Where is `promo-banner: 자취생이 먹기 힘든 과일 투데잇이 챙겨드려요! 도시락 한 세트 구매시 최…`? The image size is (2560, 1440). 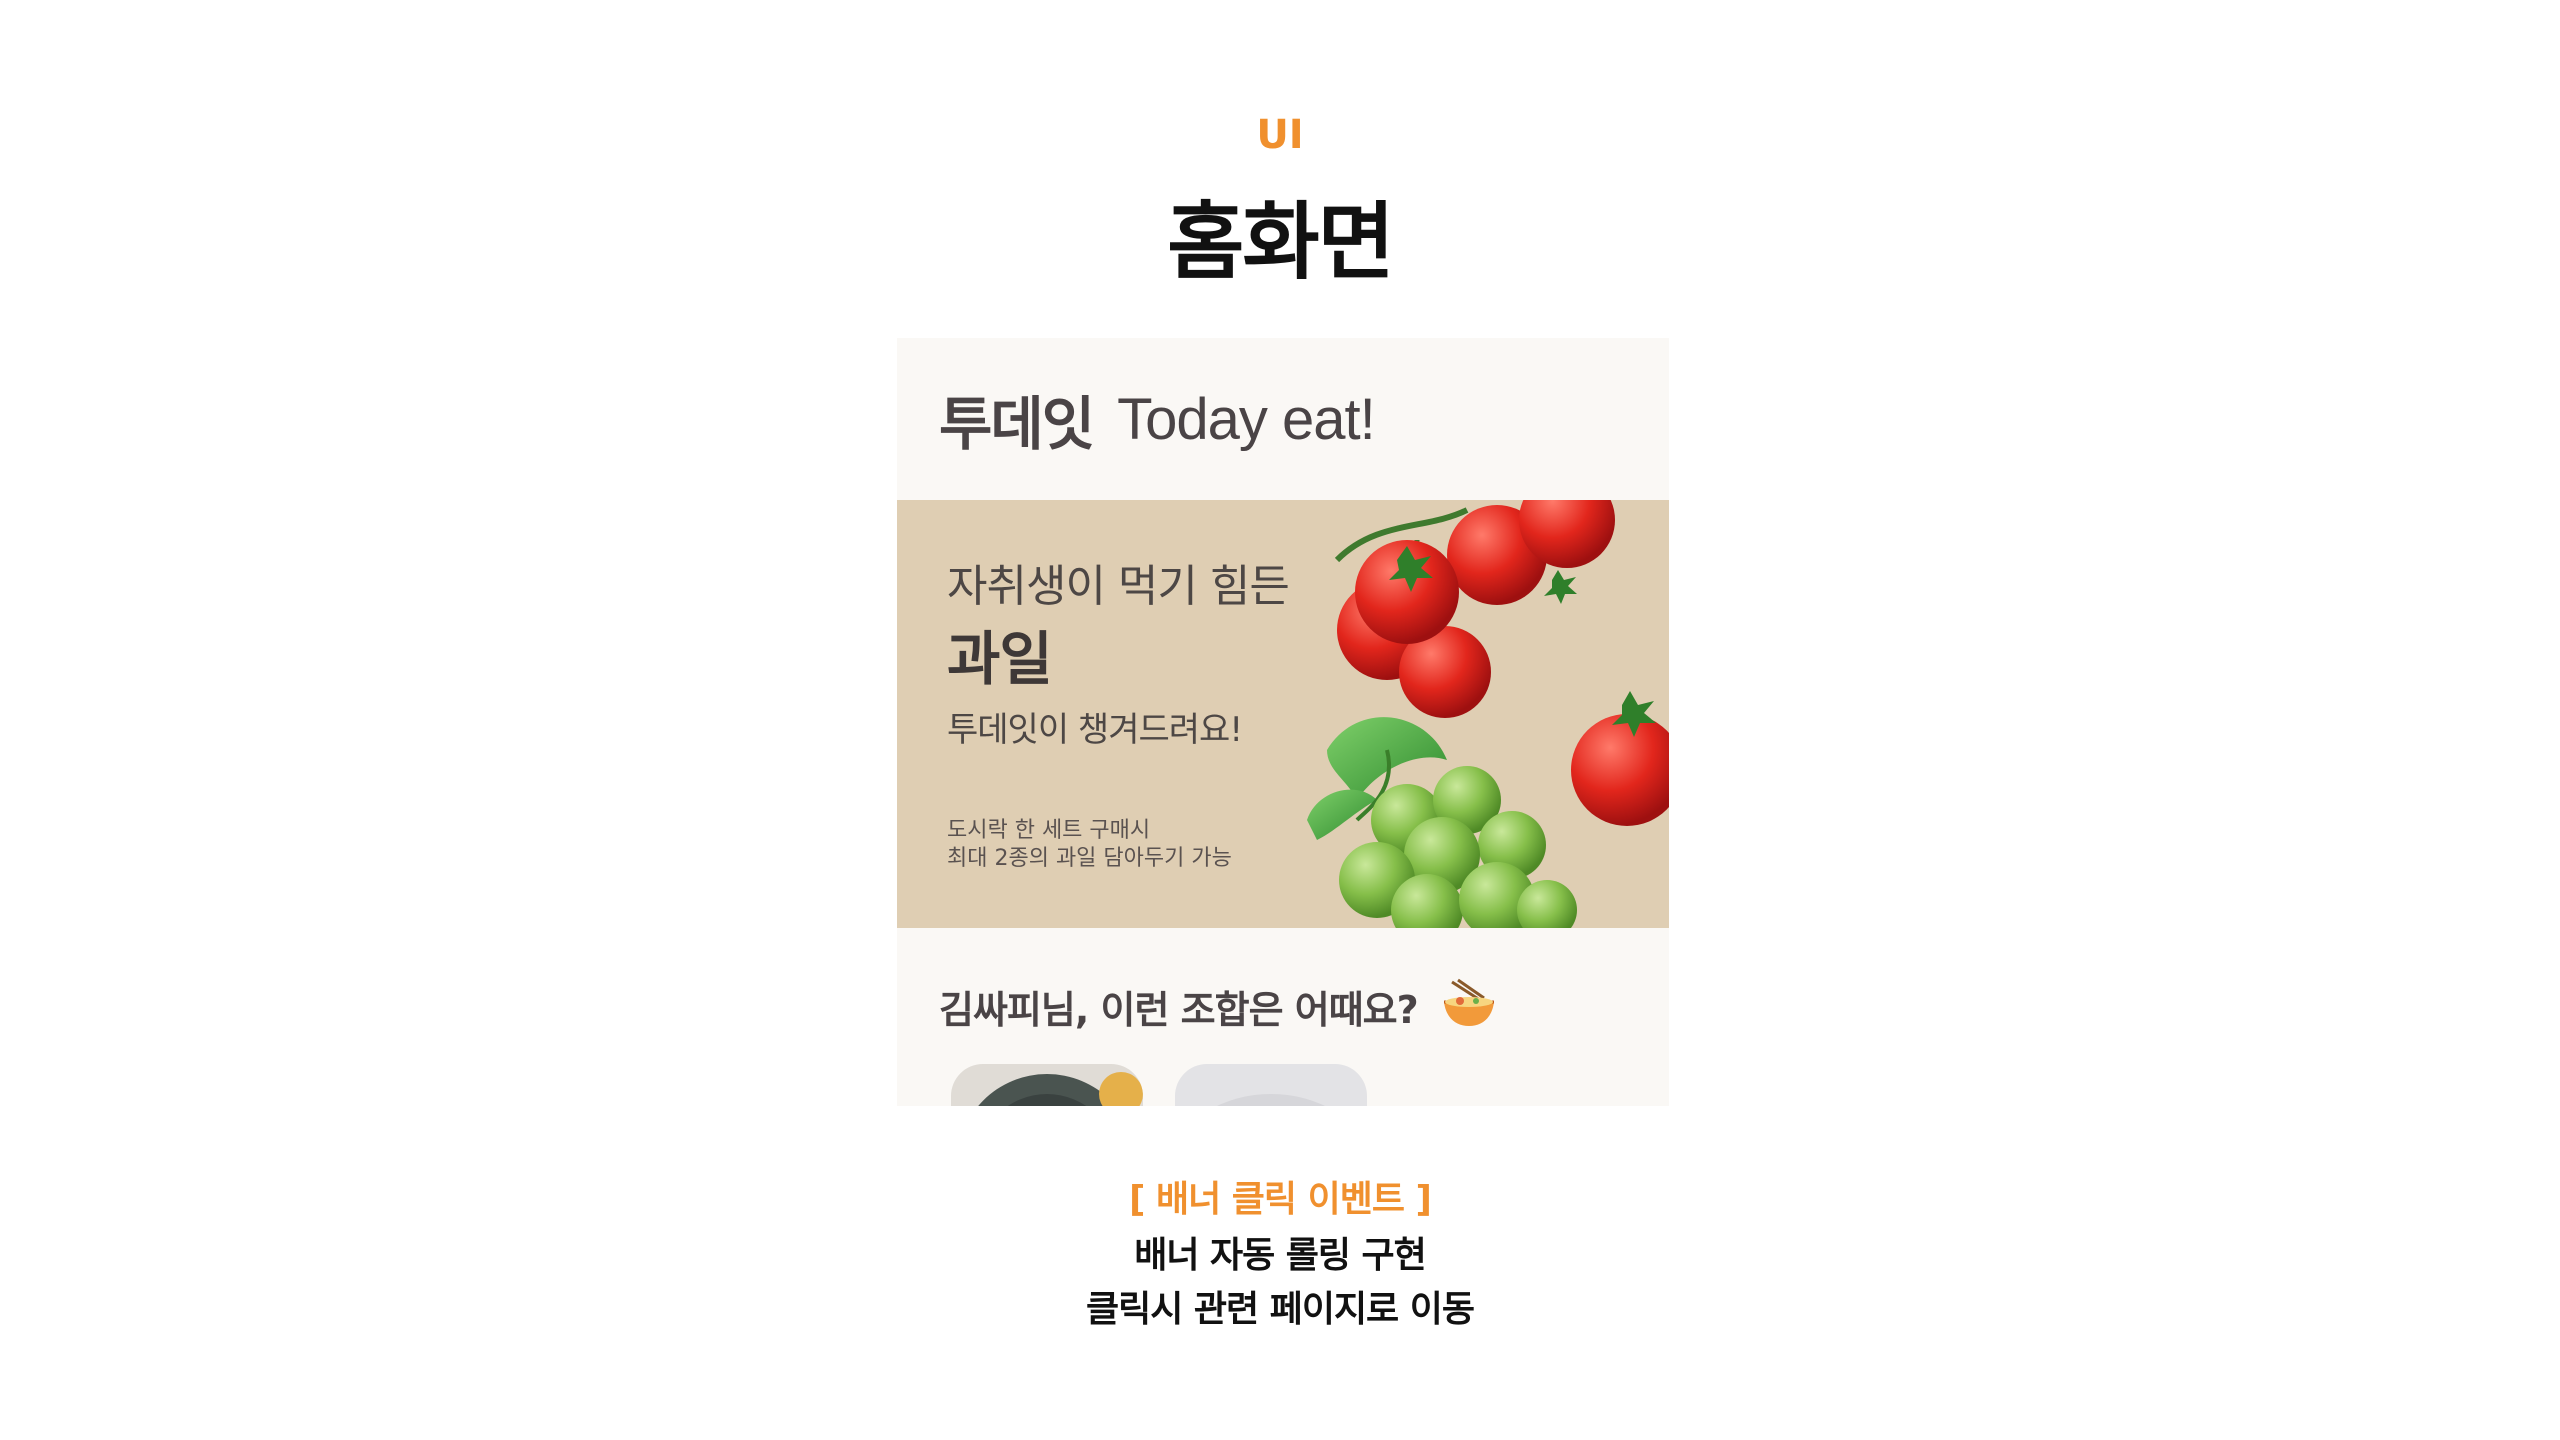 promo-banner: 자취생이 먹기 힘든 과일 투데잇이 챙겨드려요! 도시락 한 세트 구매시 최… is located at coordinates (1283, 714).